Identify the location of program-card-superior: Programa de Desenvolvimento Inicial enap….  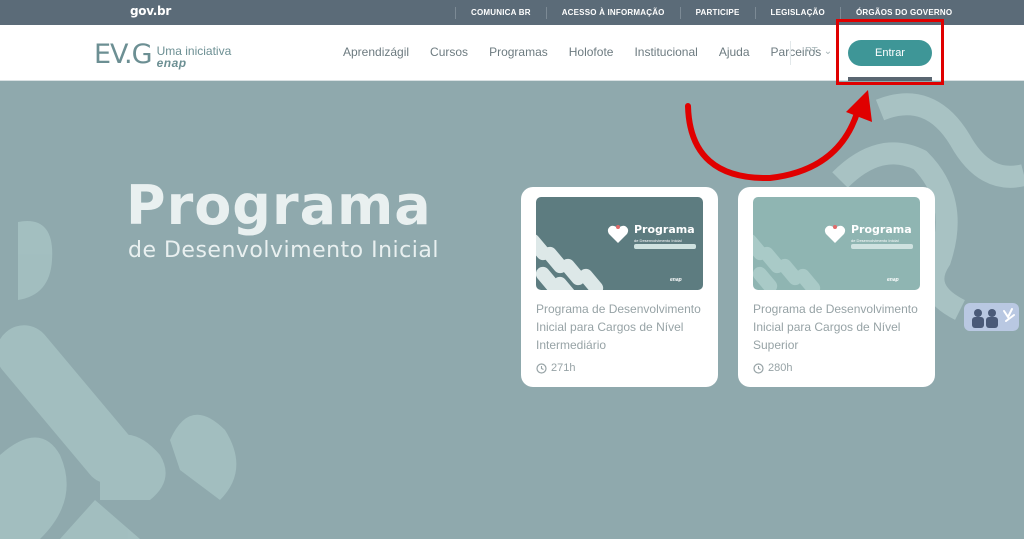
(836, 287).